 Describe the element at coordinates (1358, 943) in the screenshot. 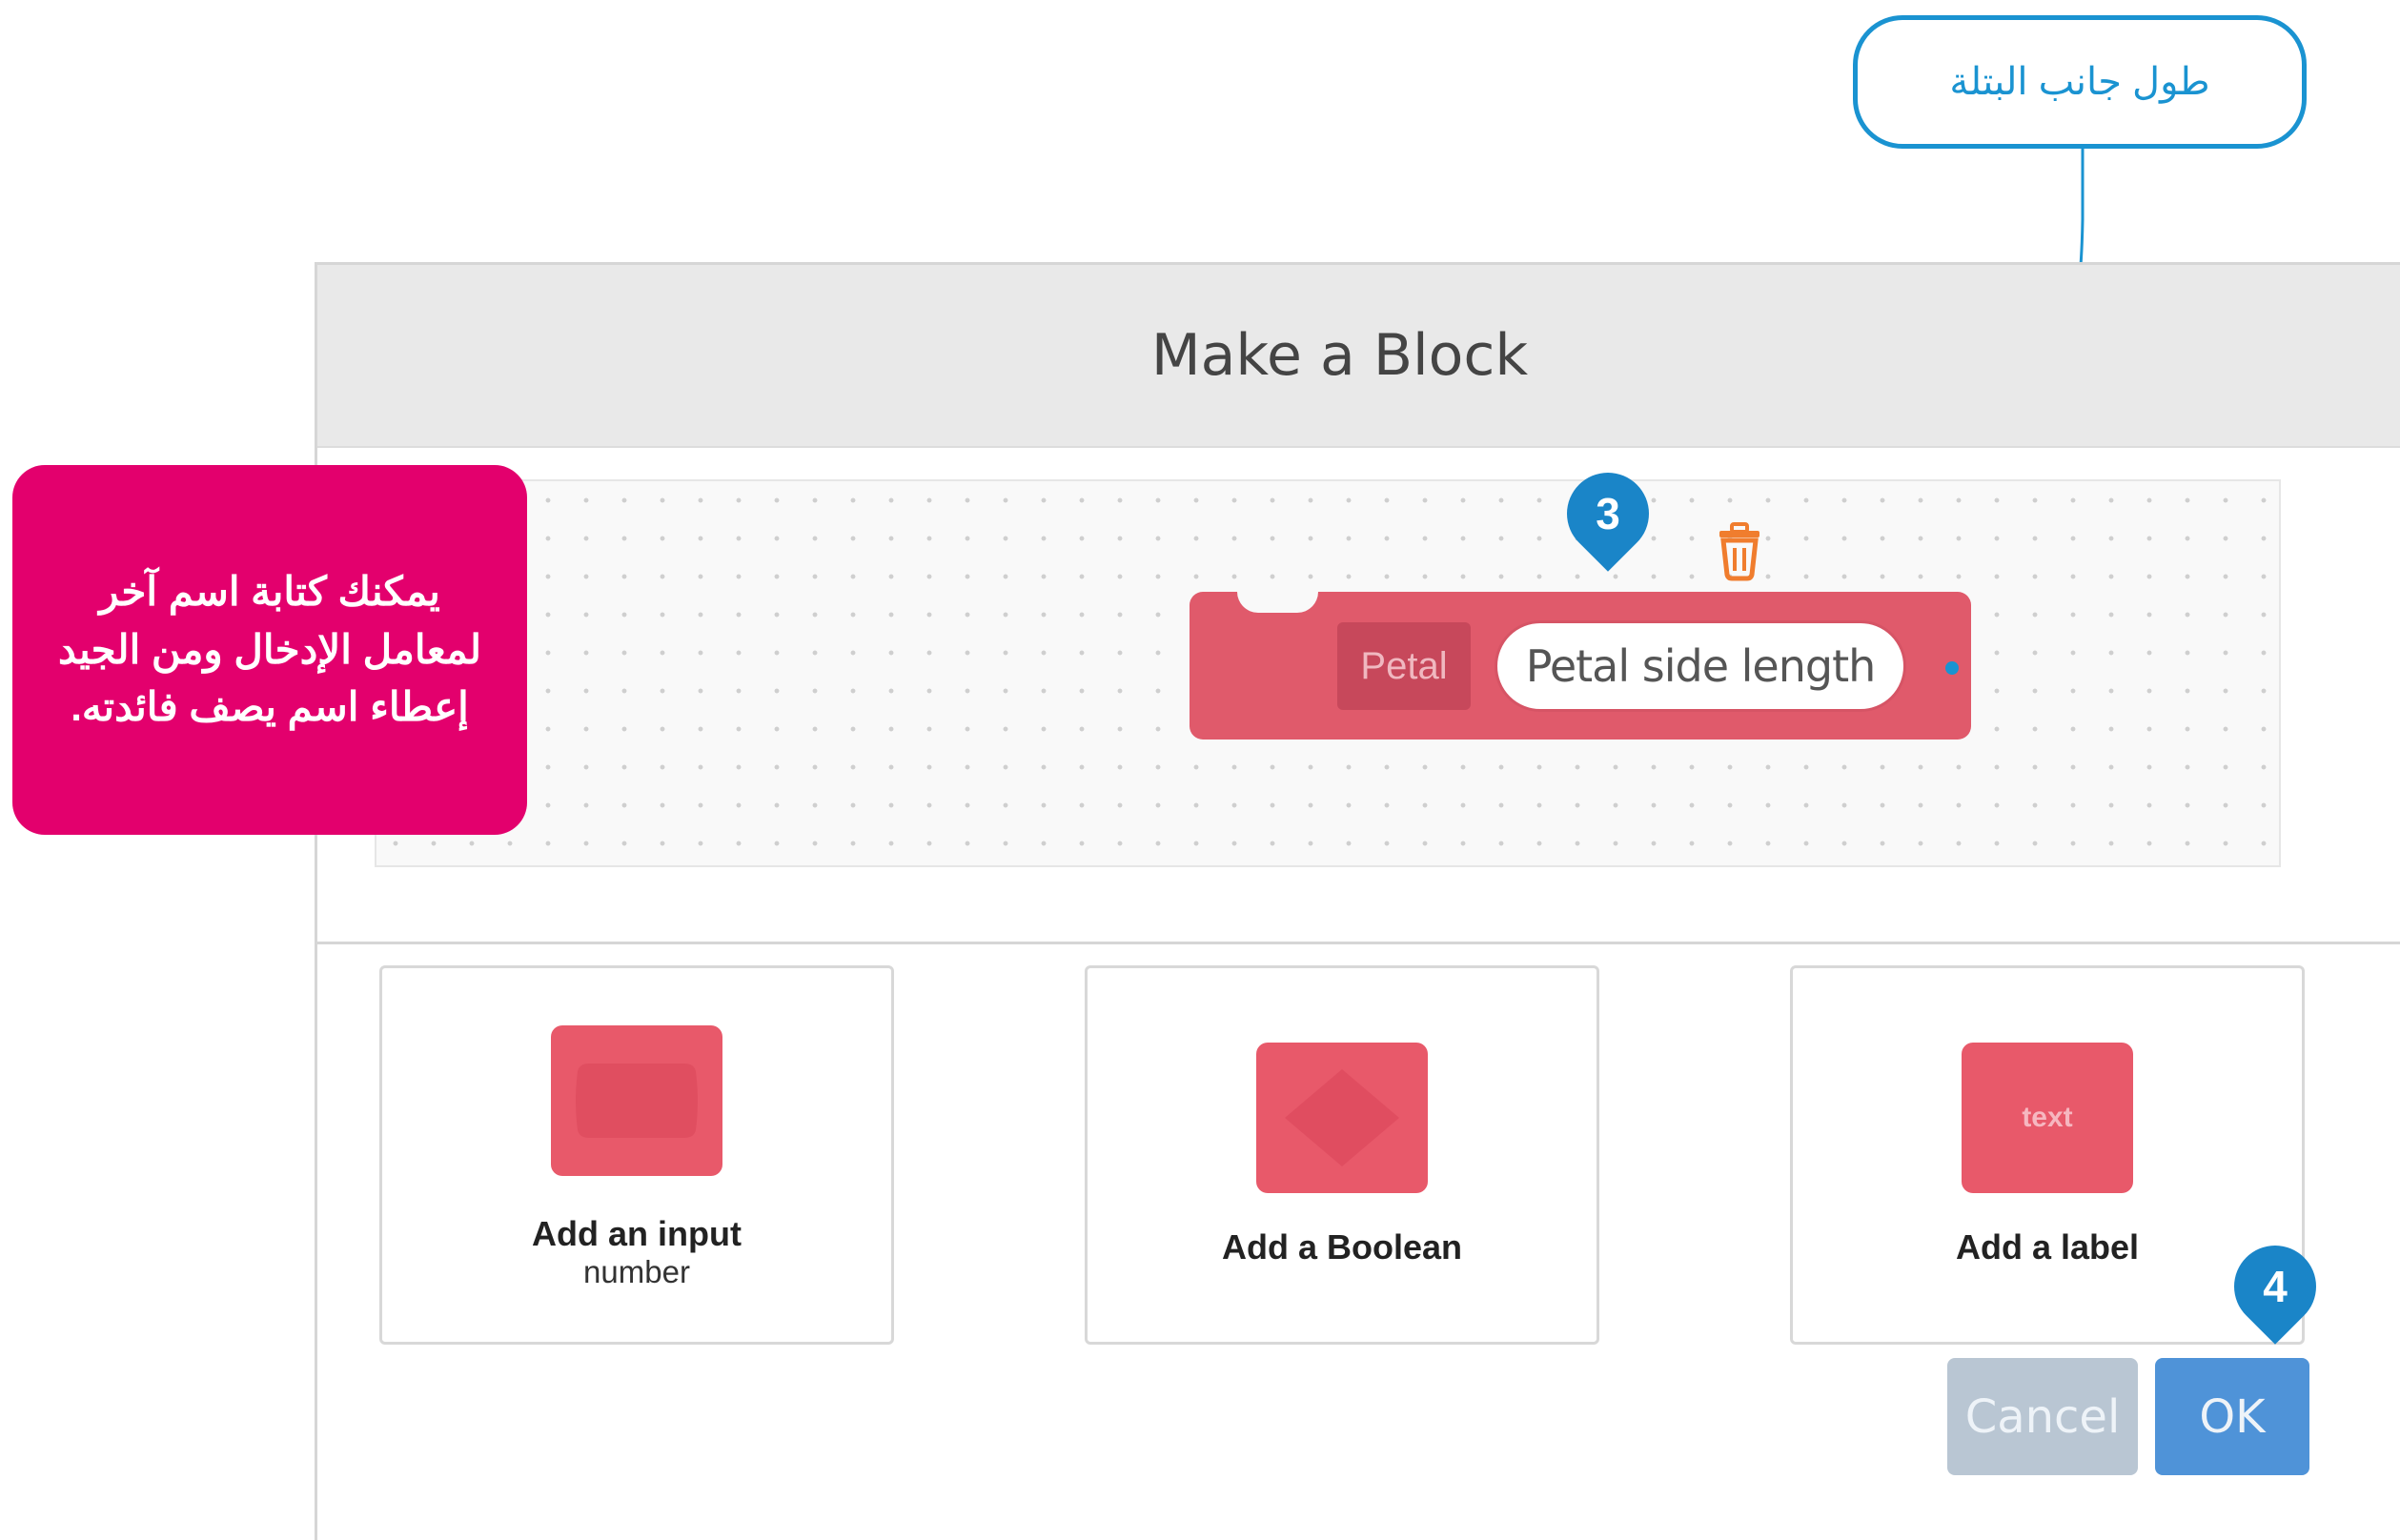

I see `dialog-divider` at that location.